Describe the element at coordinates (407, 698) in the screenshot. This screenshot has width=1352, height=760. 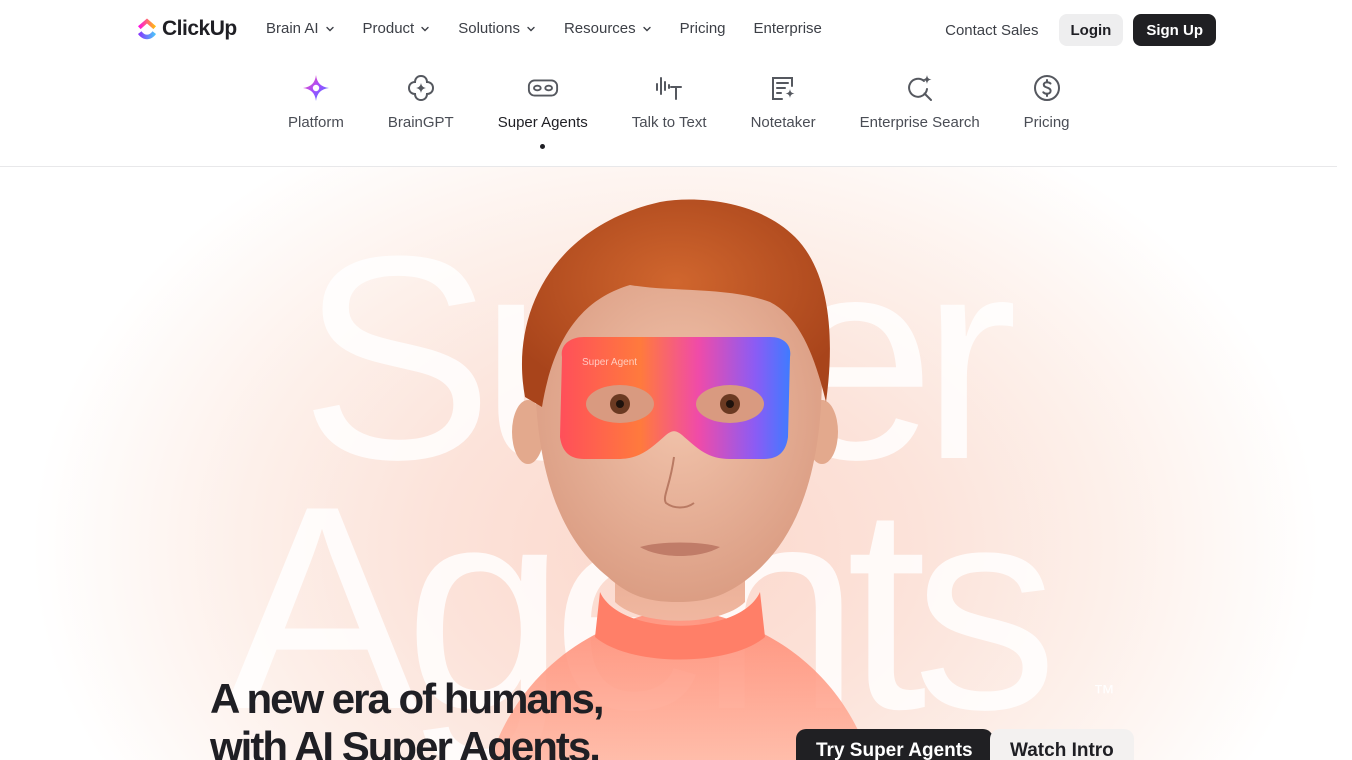
I see `headline-line-1: A new era of humans,` at that location.